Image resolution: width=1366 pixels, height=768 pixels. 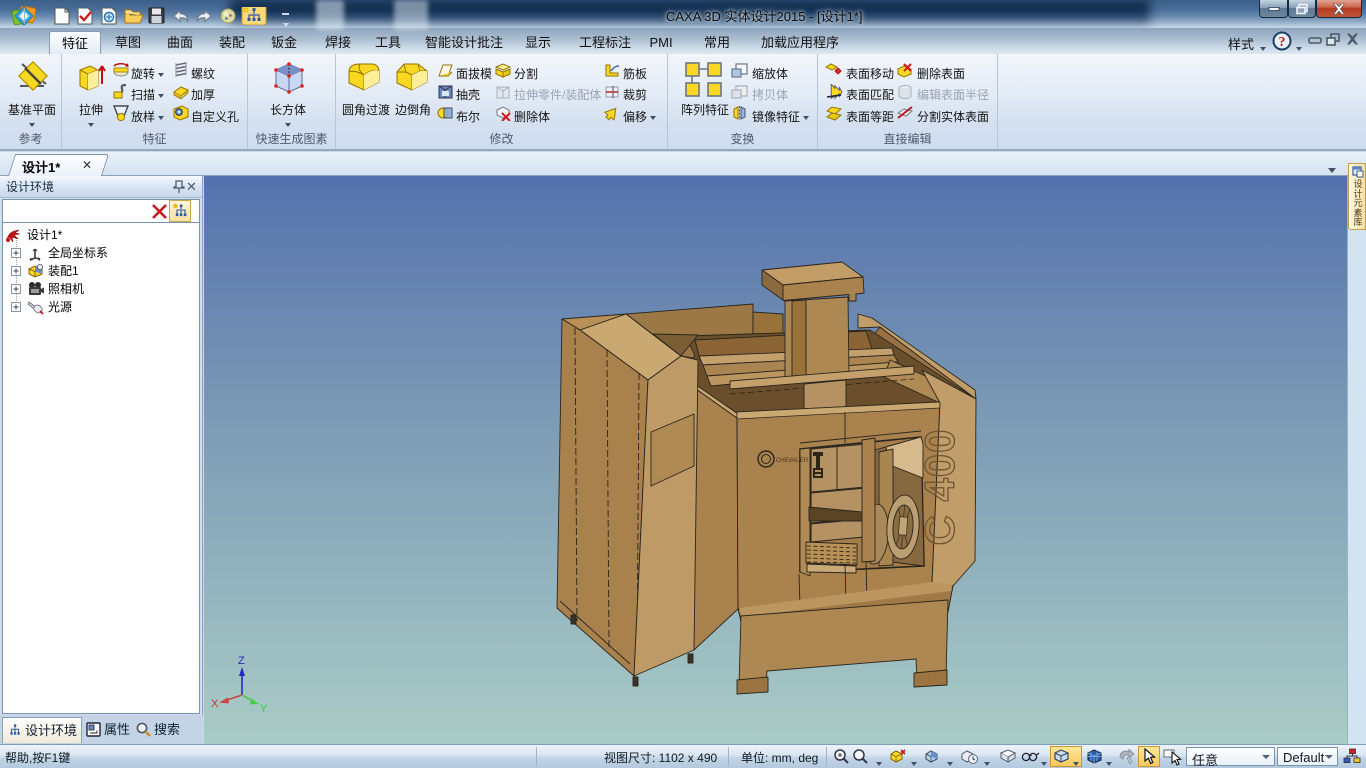 I want to click on svg-text: C 400, so click(x=939, y=486).